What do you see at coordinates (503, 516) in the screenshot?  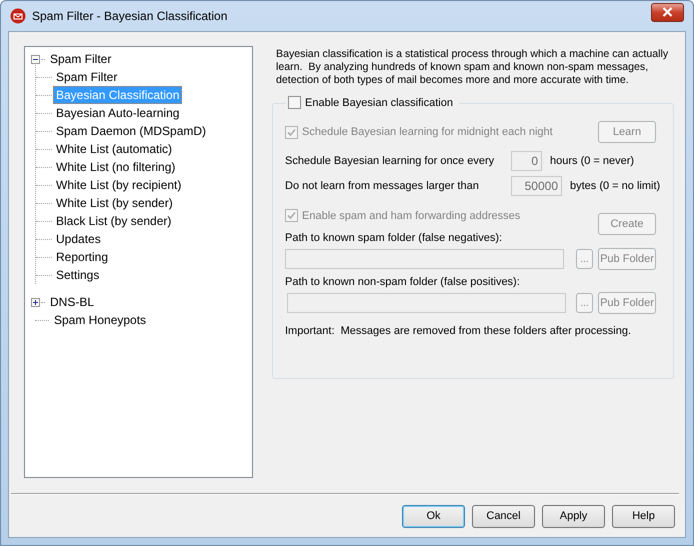 I see `dialog-button: Cancel` at bounding box center [503, 516].